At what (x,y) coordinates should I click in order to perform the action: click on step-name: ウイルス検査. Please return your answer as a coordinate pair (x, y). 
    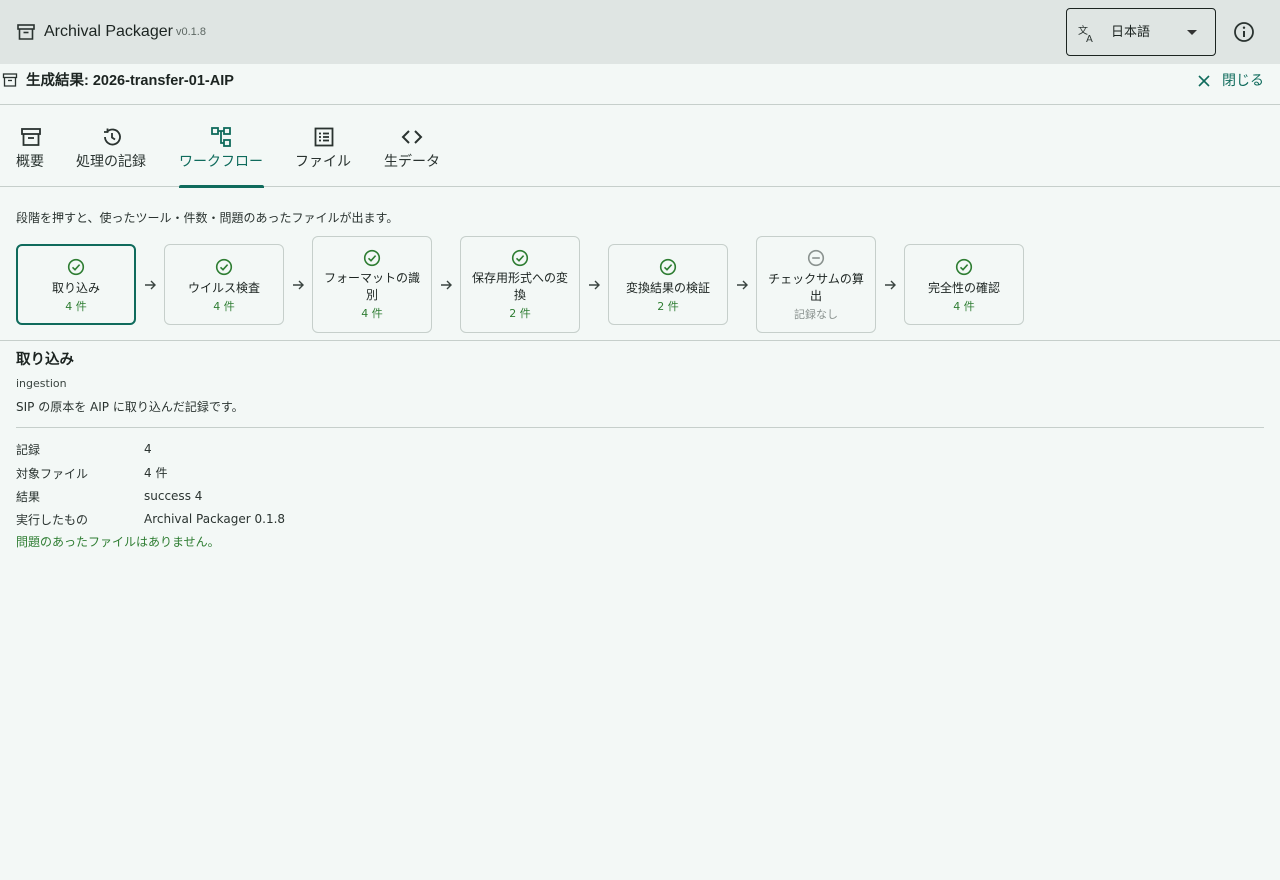
    Looking at the image, I should click on (223, 288).